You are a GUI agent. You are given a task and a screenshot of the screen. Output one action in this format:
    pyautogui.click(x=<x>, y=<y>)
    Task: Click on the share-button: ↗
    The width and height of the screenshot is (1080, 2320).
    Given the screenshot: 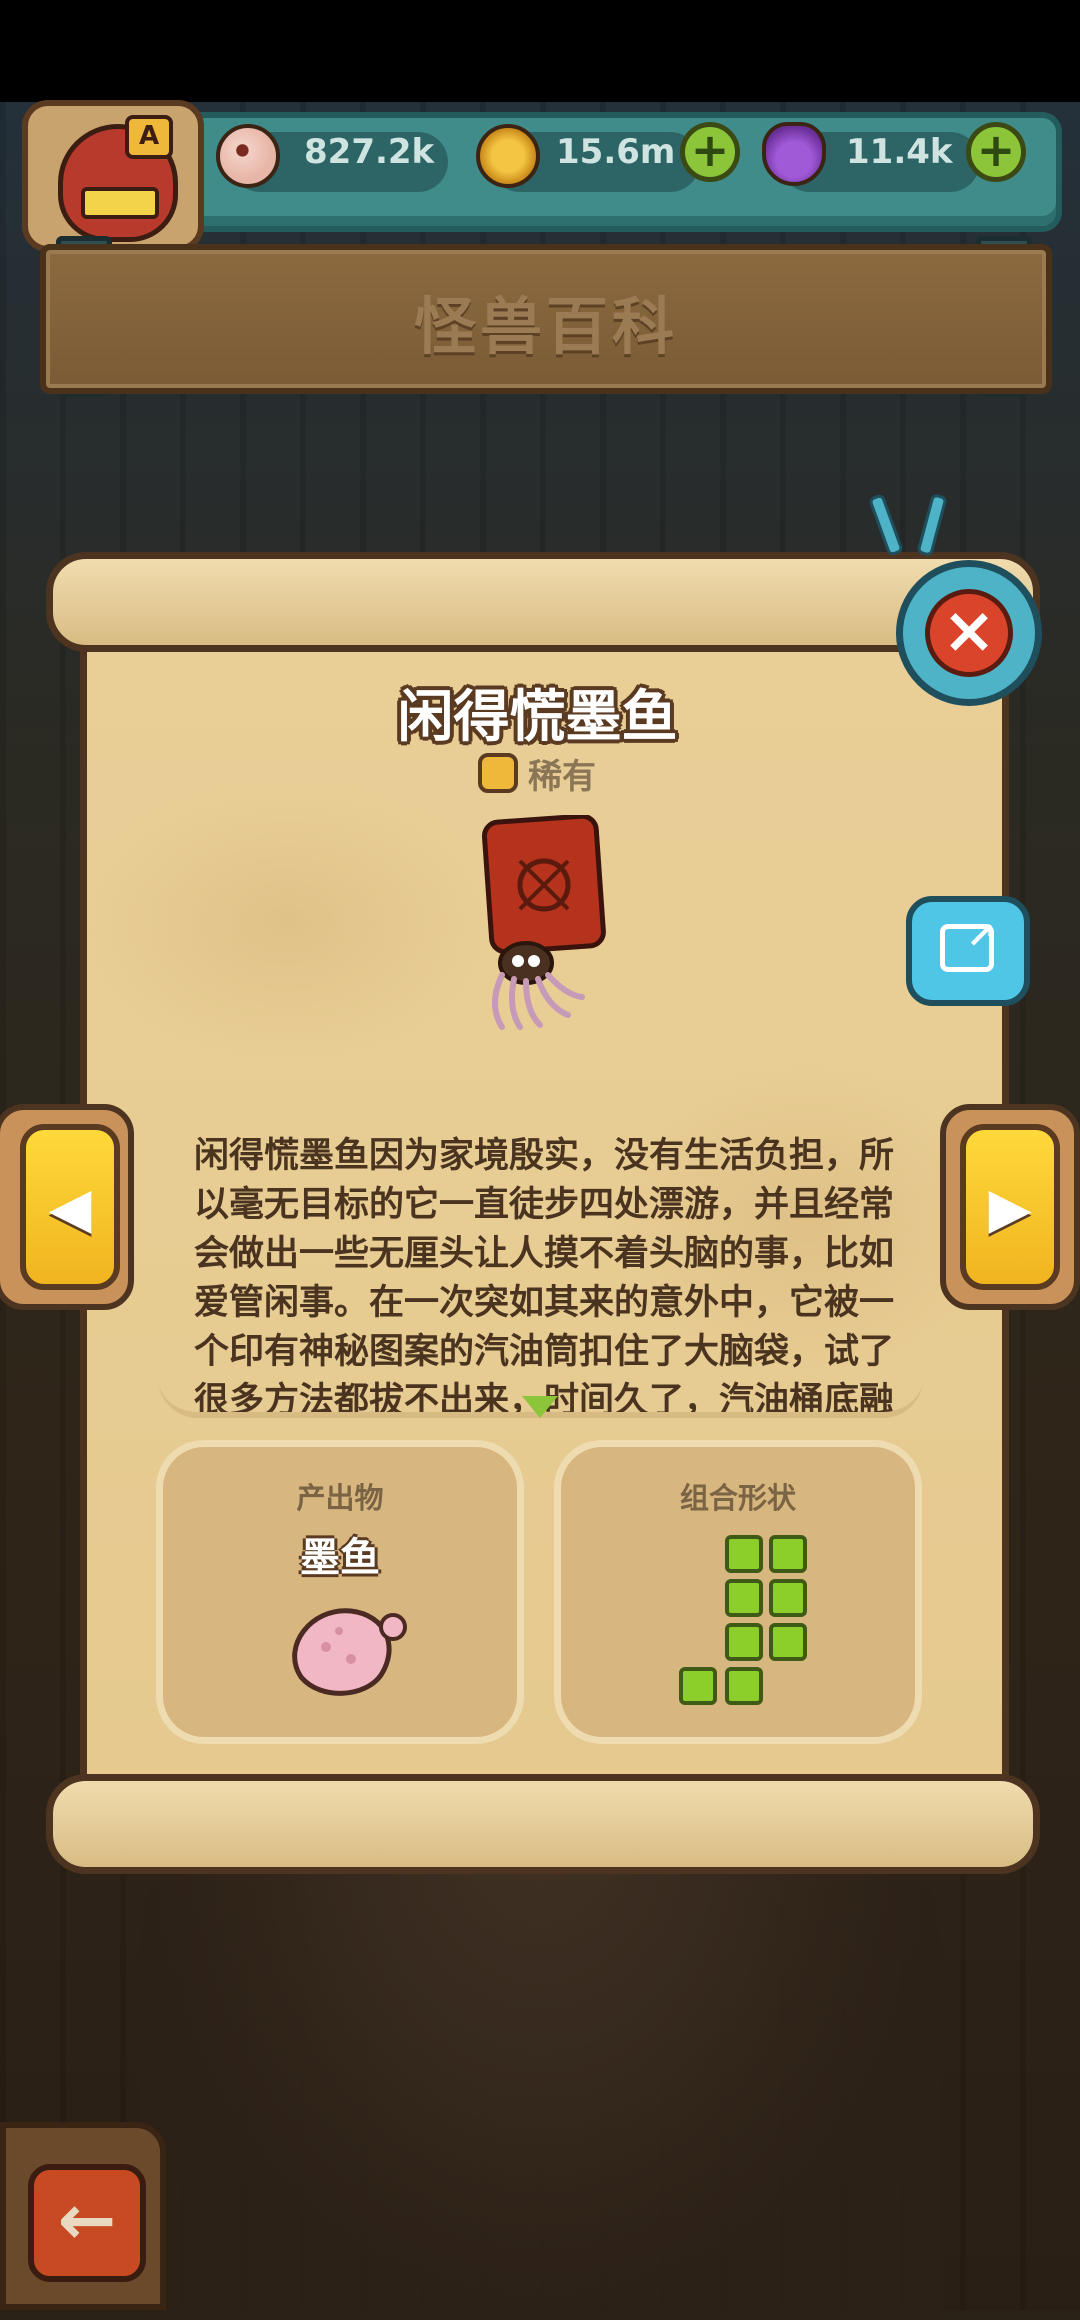 What is the action you would take?
    pyautogui.click(x=968, y=951)
    